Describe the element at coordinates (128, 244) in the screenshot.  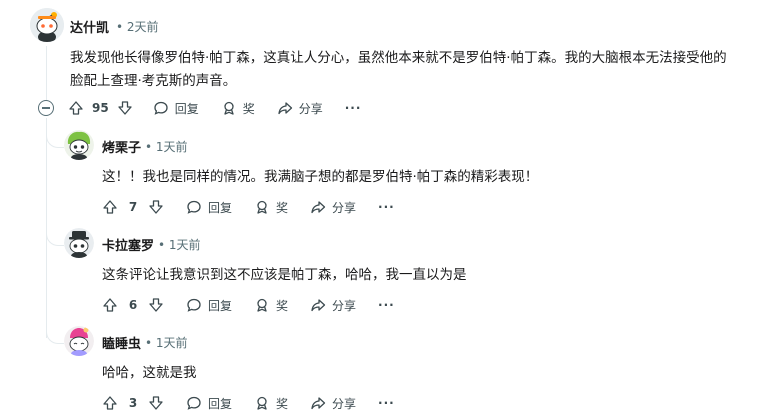
I see `comment-author: 卡拉塞罗` at that location.